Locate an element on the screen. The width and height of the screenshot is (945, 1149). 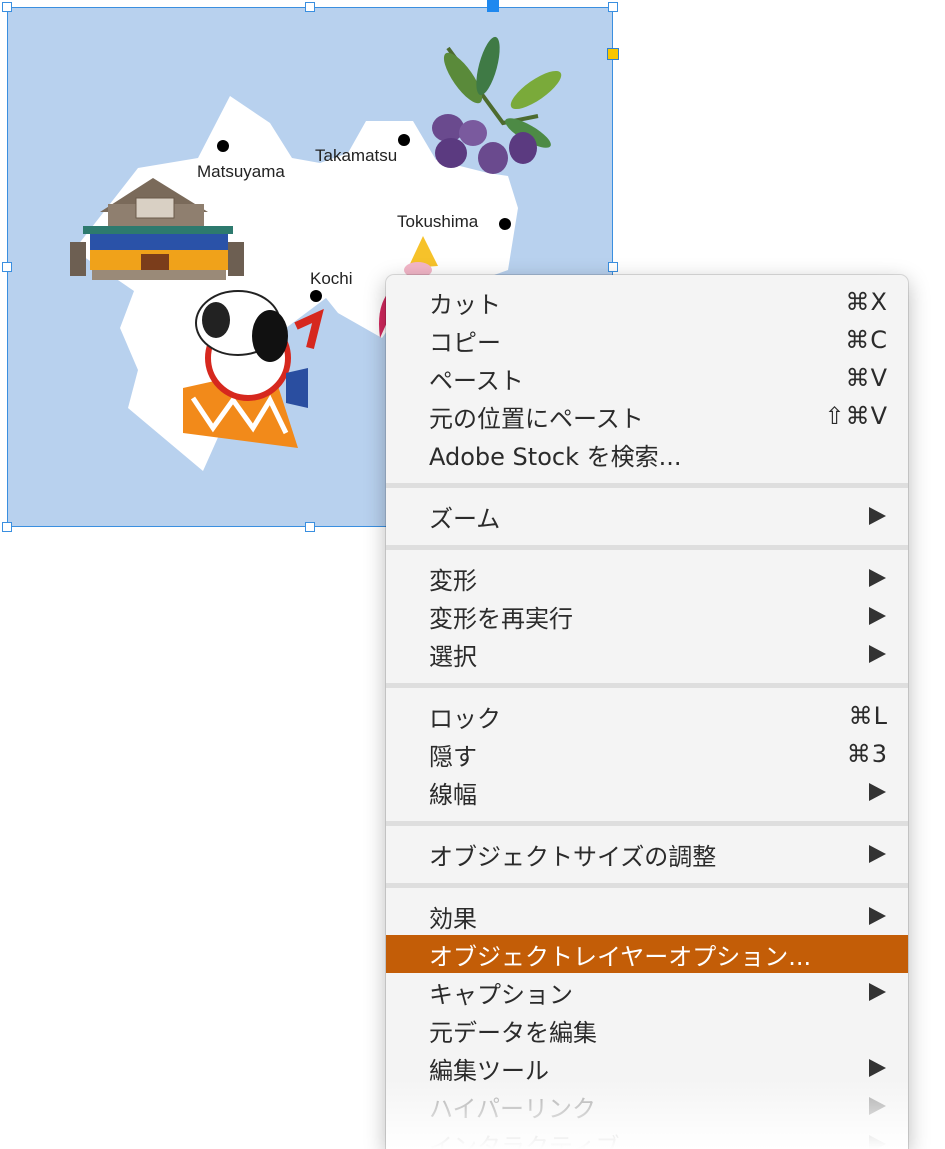
menu-item-edit-original: 元データを編集 is located at coordinates (647, 1030).